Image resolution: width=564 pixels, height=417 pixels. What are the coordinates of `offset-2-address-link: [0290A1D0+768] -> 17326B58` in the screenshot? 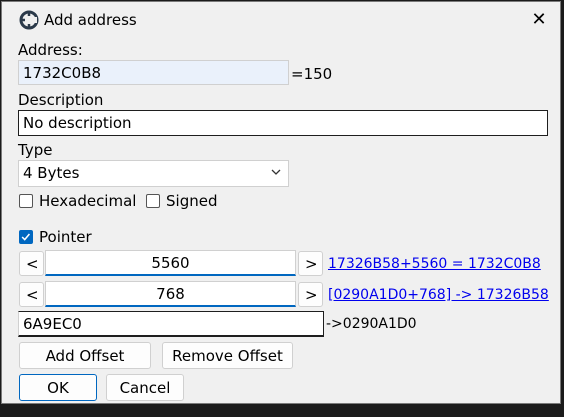 It's located at (438, 295).